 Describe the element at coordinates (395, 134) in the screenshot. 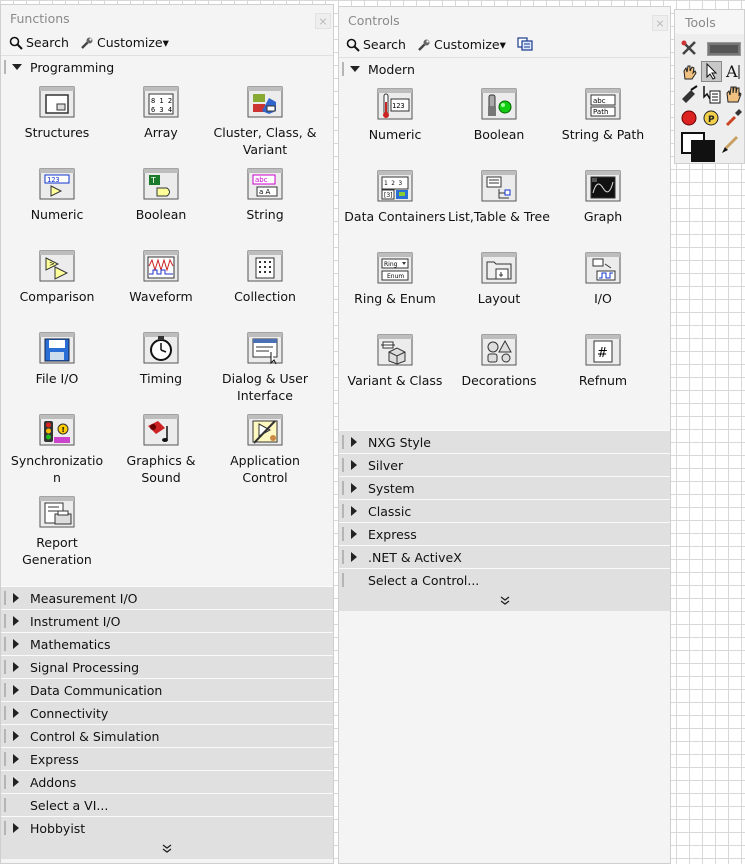

I see `controls-palette-item-label: Numeric` at that location.